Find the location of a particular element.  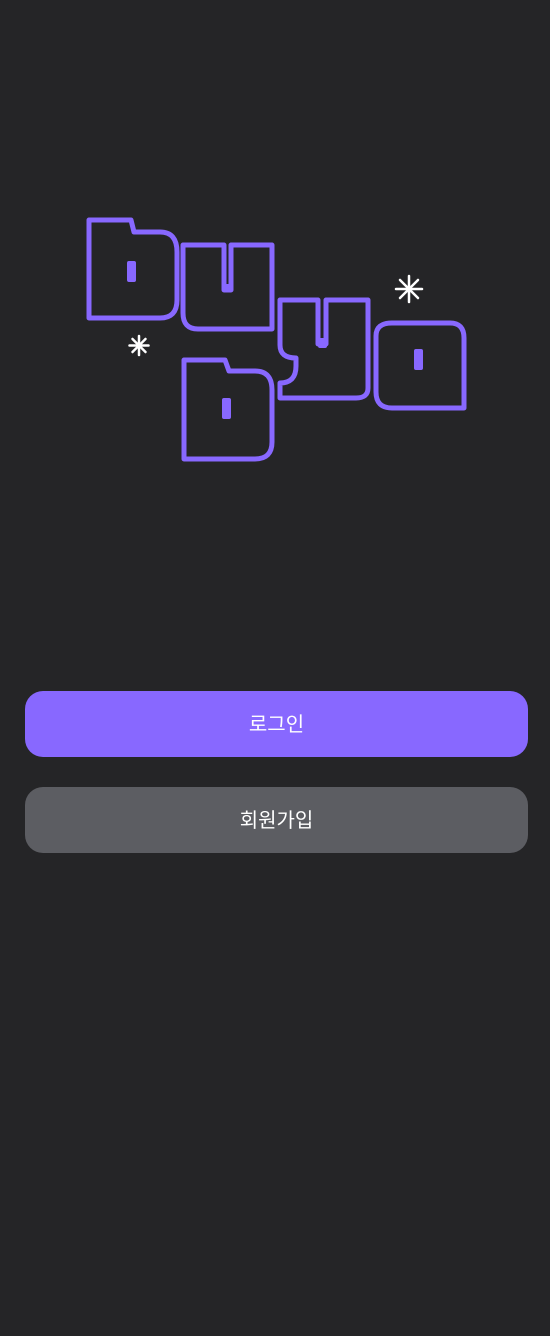

sparkle-icon-left is located at coordinates (139, 345).